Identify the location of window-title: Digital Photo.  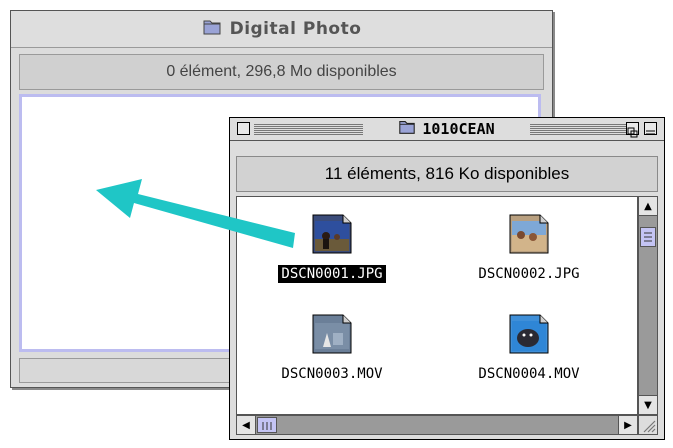
(295, 29).